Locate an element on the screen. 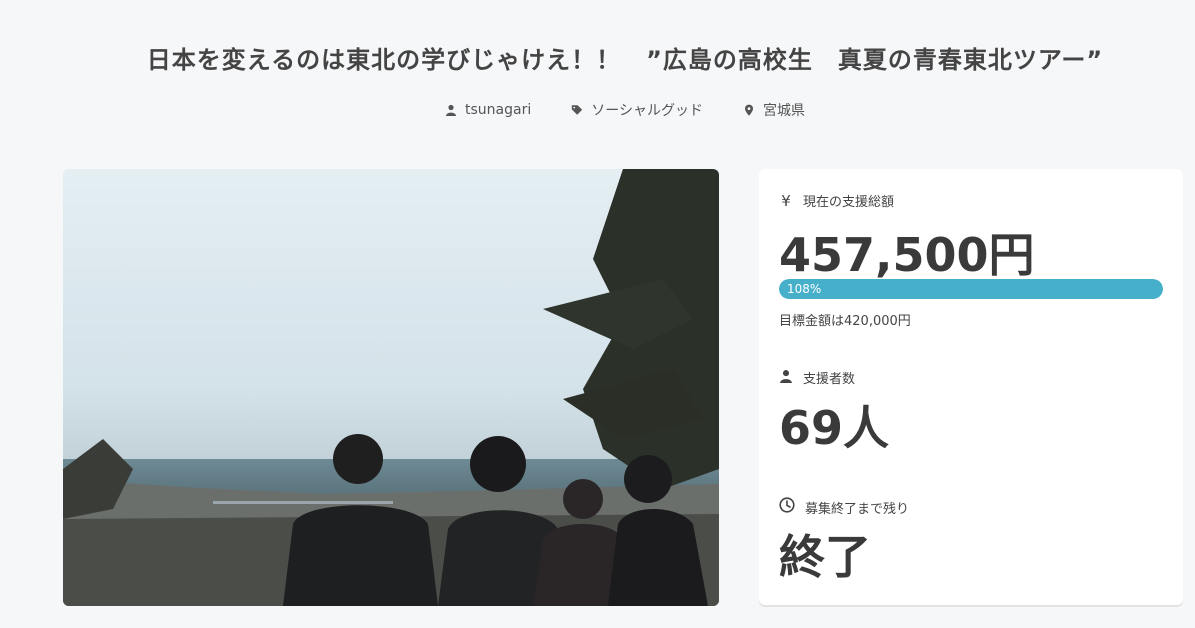 The height and width of the screenshot is (628, 1195). clock-icon is located at coordinates (787, 507).